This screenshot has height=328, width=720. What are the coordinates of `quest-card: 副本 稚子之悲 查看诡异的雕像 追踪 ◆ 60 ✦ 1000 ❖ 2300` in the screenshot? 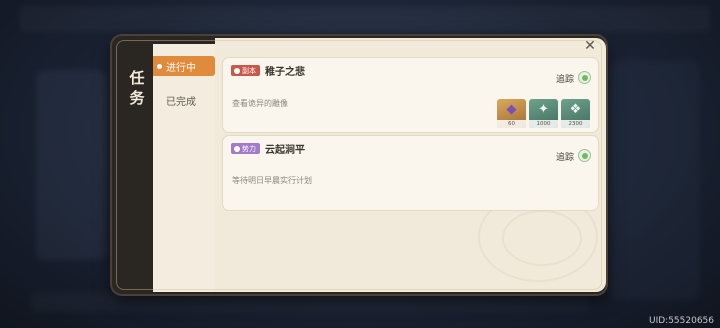 It's located at (410, 95).